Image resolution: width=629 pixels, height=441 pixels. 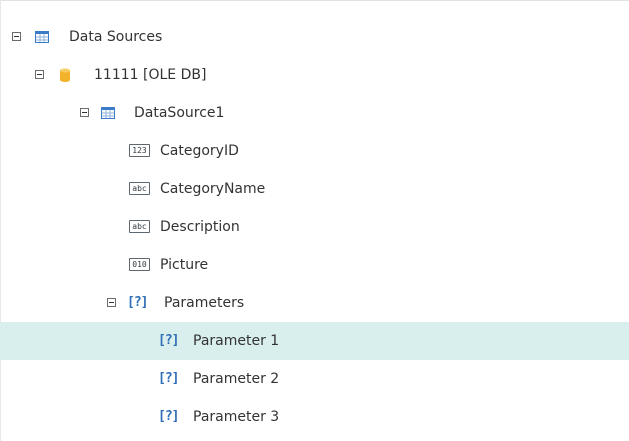 What do you see at coordinates (184, 265) in the screenshot?
I see `tree-node-label: Picture` at bounding box center [184, 265].